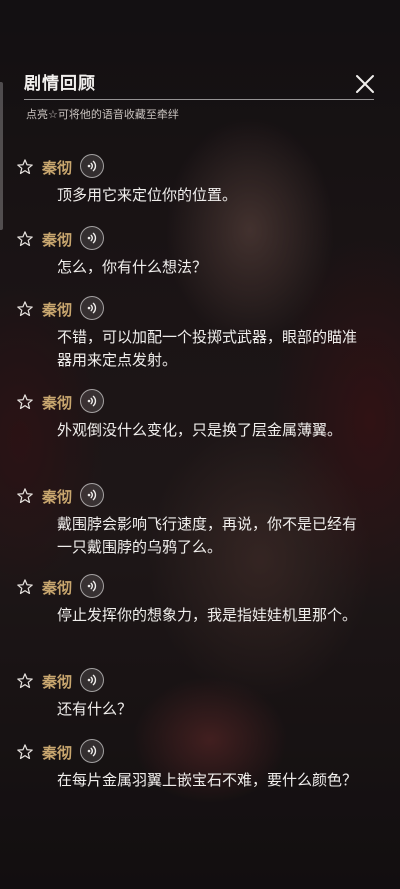  Describe the element at coordinates (200, 430) in the screenshot. I see `dialogue-text: 外观倒没什么变化，只是换了层金属薄翼。` at that location.